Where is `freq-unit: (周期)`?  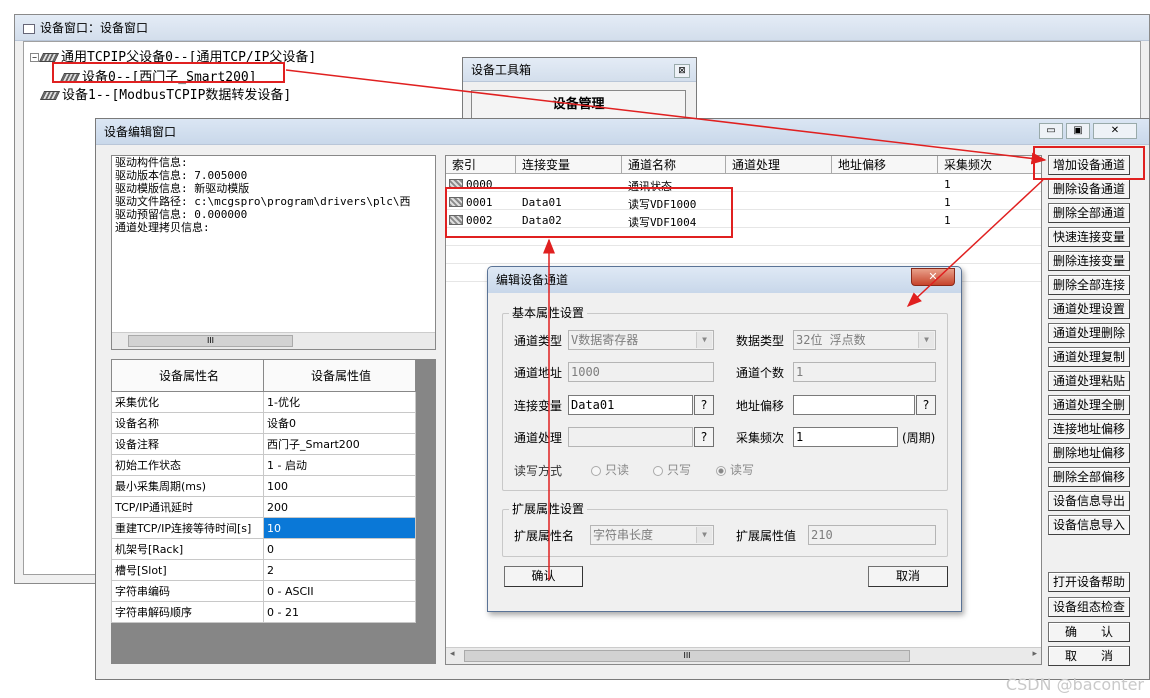
freq-unit: (周期) is located at coordinates (919, 438).